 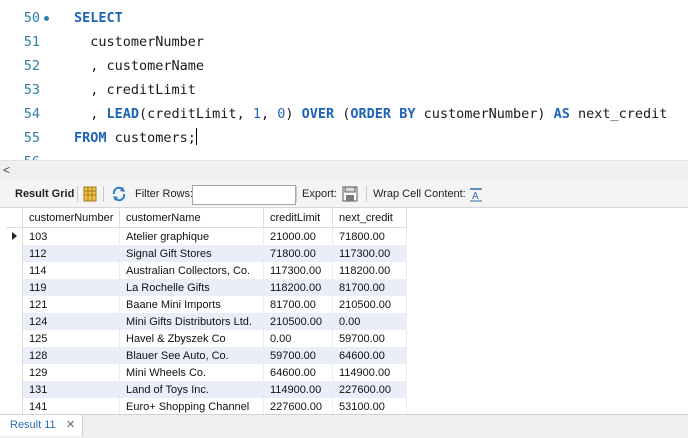 What do you see at coordinates (369, 218) in the screenshot?
I see `column-header: next_credit` at bounding box center [369, 218].